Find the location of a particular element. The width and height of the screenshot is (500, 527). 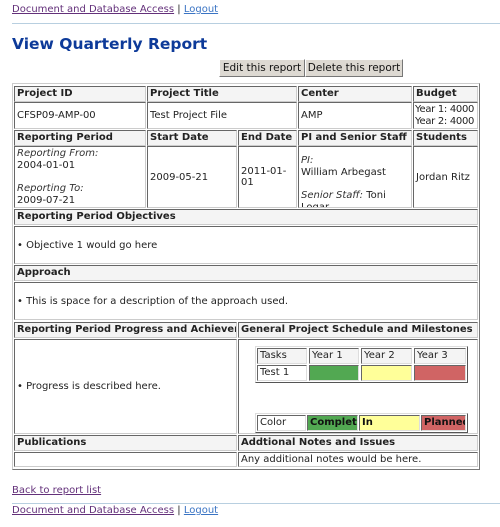

header-publications: Publications is located at coordinates (125, 443).